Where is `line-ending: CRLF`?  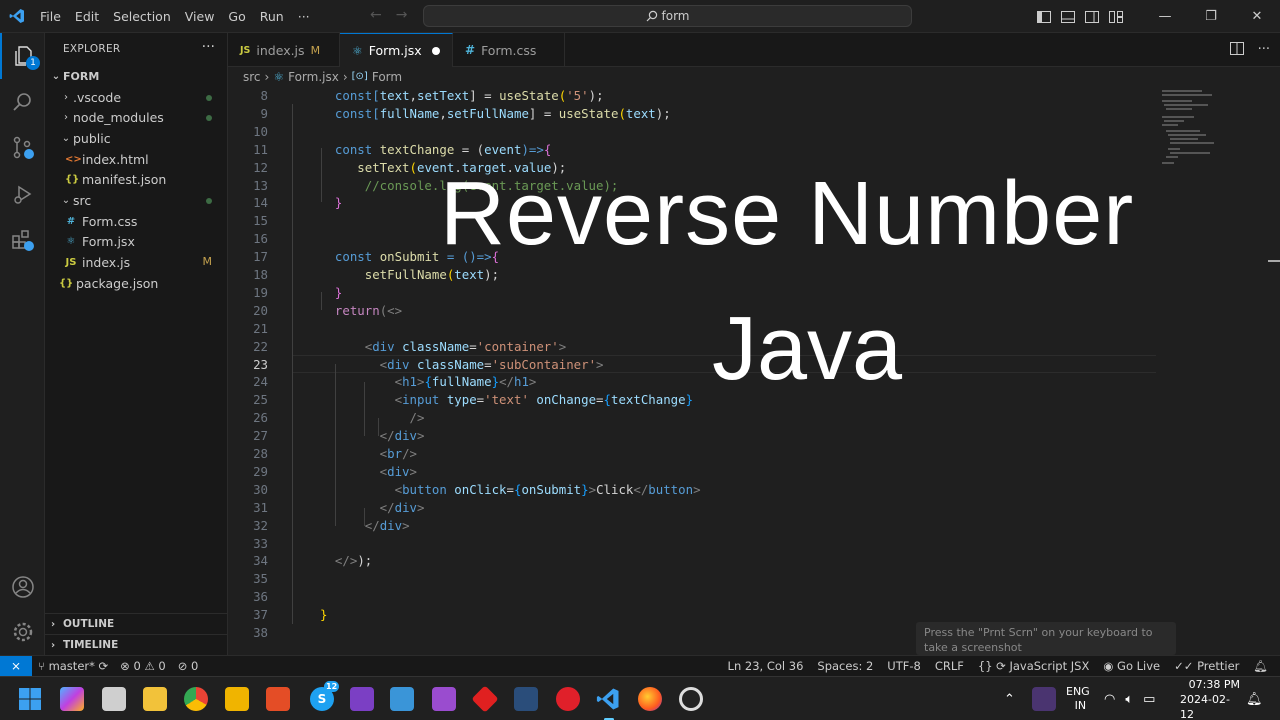
line-ending: CRLF is located at coordinates (949, 666).